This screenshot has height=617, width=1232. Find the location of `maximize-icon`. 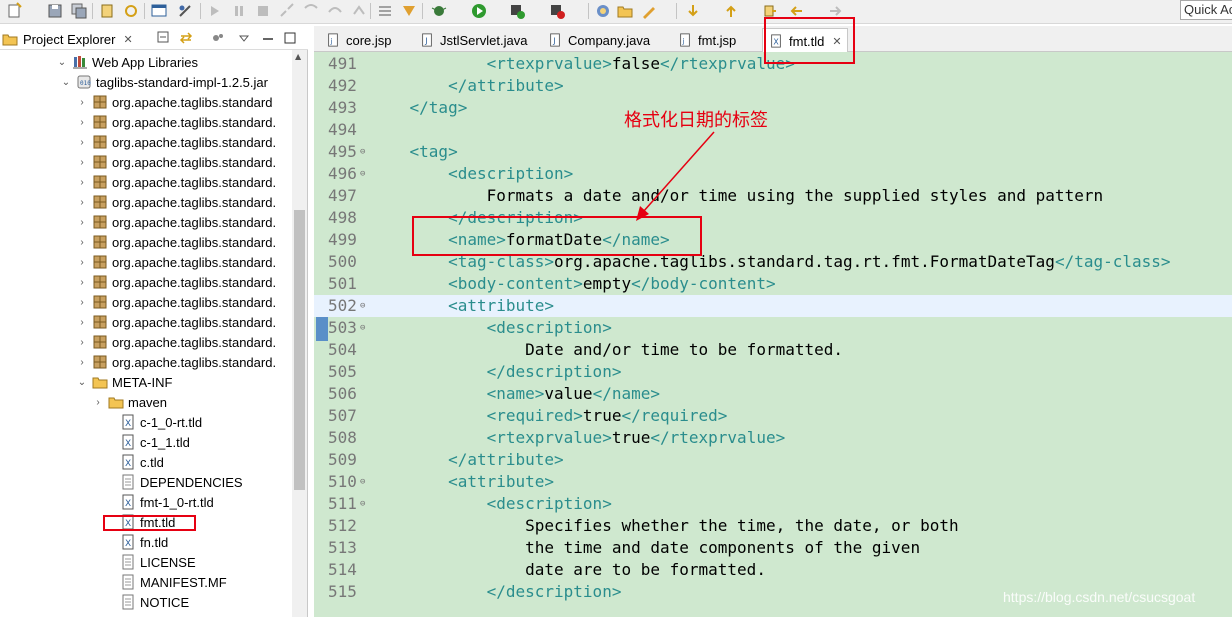

maximize-icon is located at coordinates (290, 38).